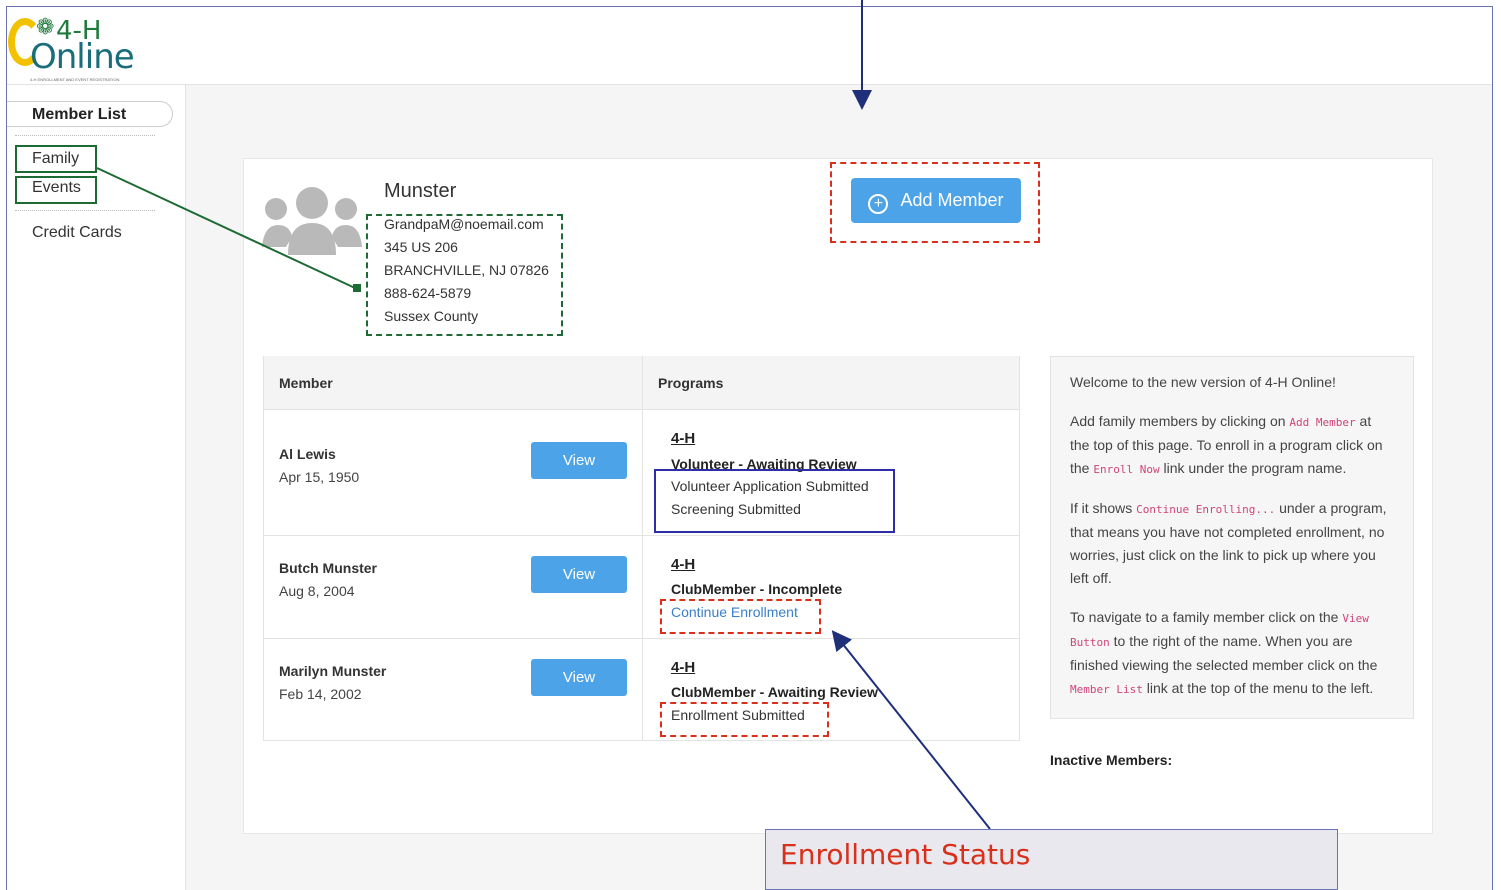  Describe the element at coordinates (226, 228) in the screenshot. I see `arrow-to-contact` at that location.